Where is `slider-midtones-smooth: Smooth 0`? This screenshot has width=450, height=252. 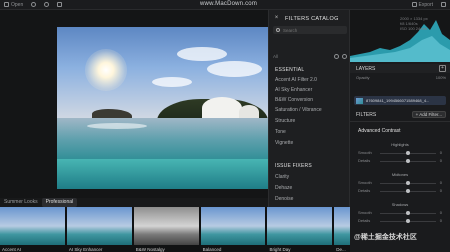
slider-midtones-smooth: Smooth 0 is located at coordinates (400, 183).